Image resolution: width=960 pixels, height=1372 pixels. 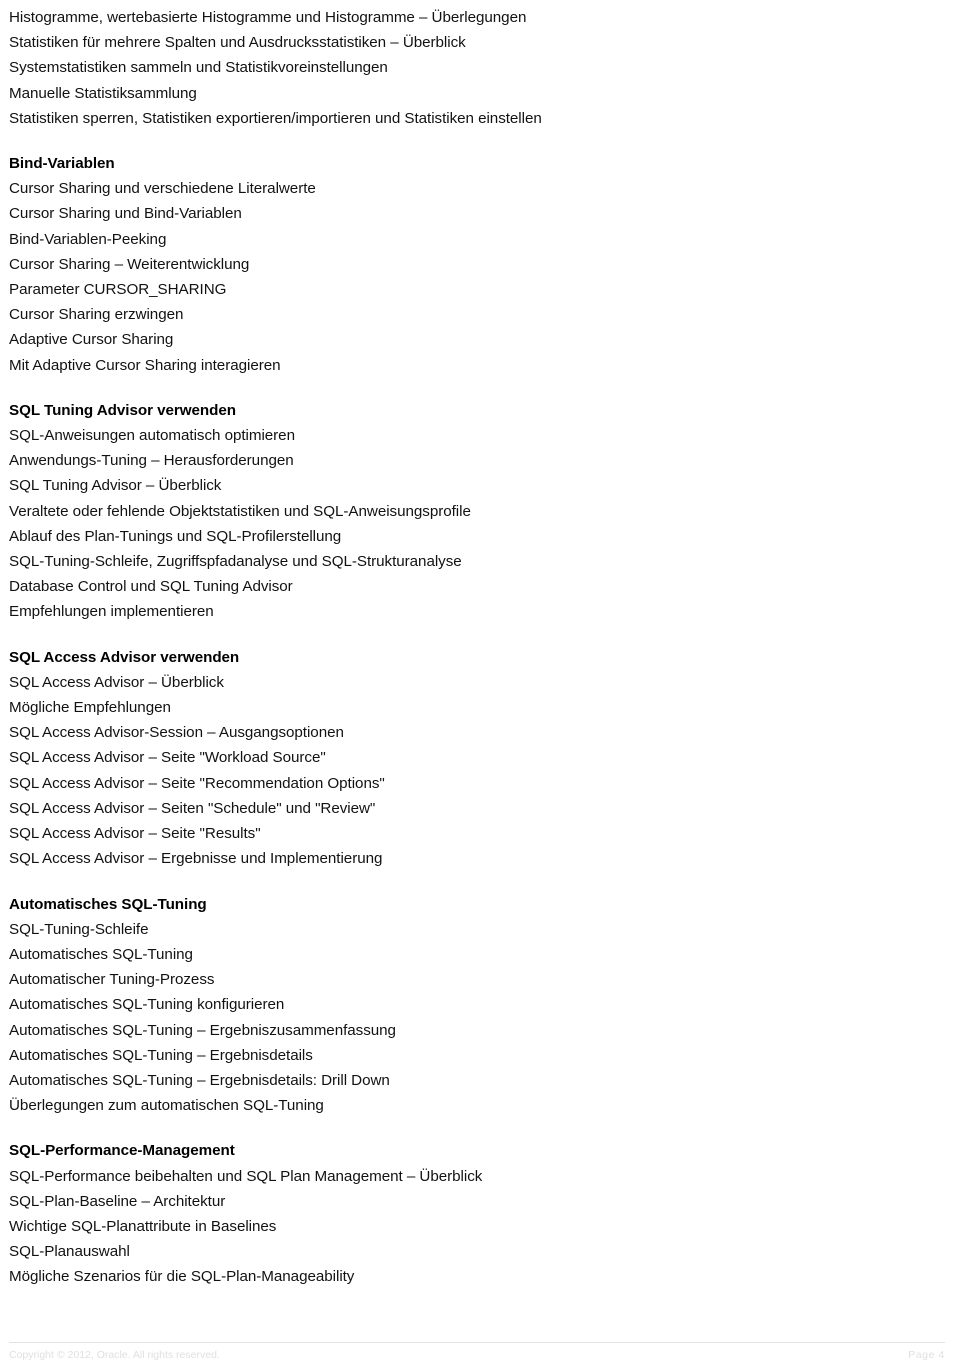 What do you see at coordinates (478, 707) in the screenshot?
I see `toc-entry: Mögliche Empfehlungen` at bounding box center [478, 707].